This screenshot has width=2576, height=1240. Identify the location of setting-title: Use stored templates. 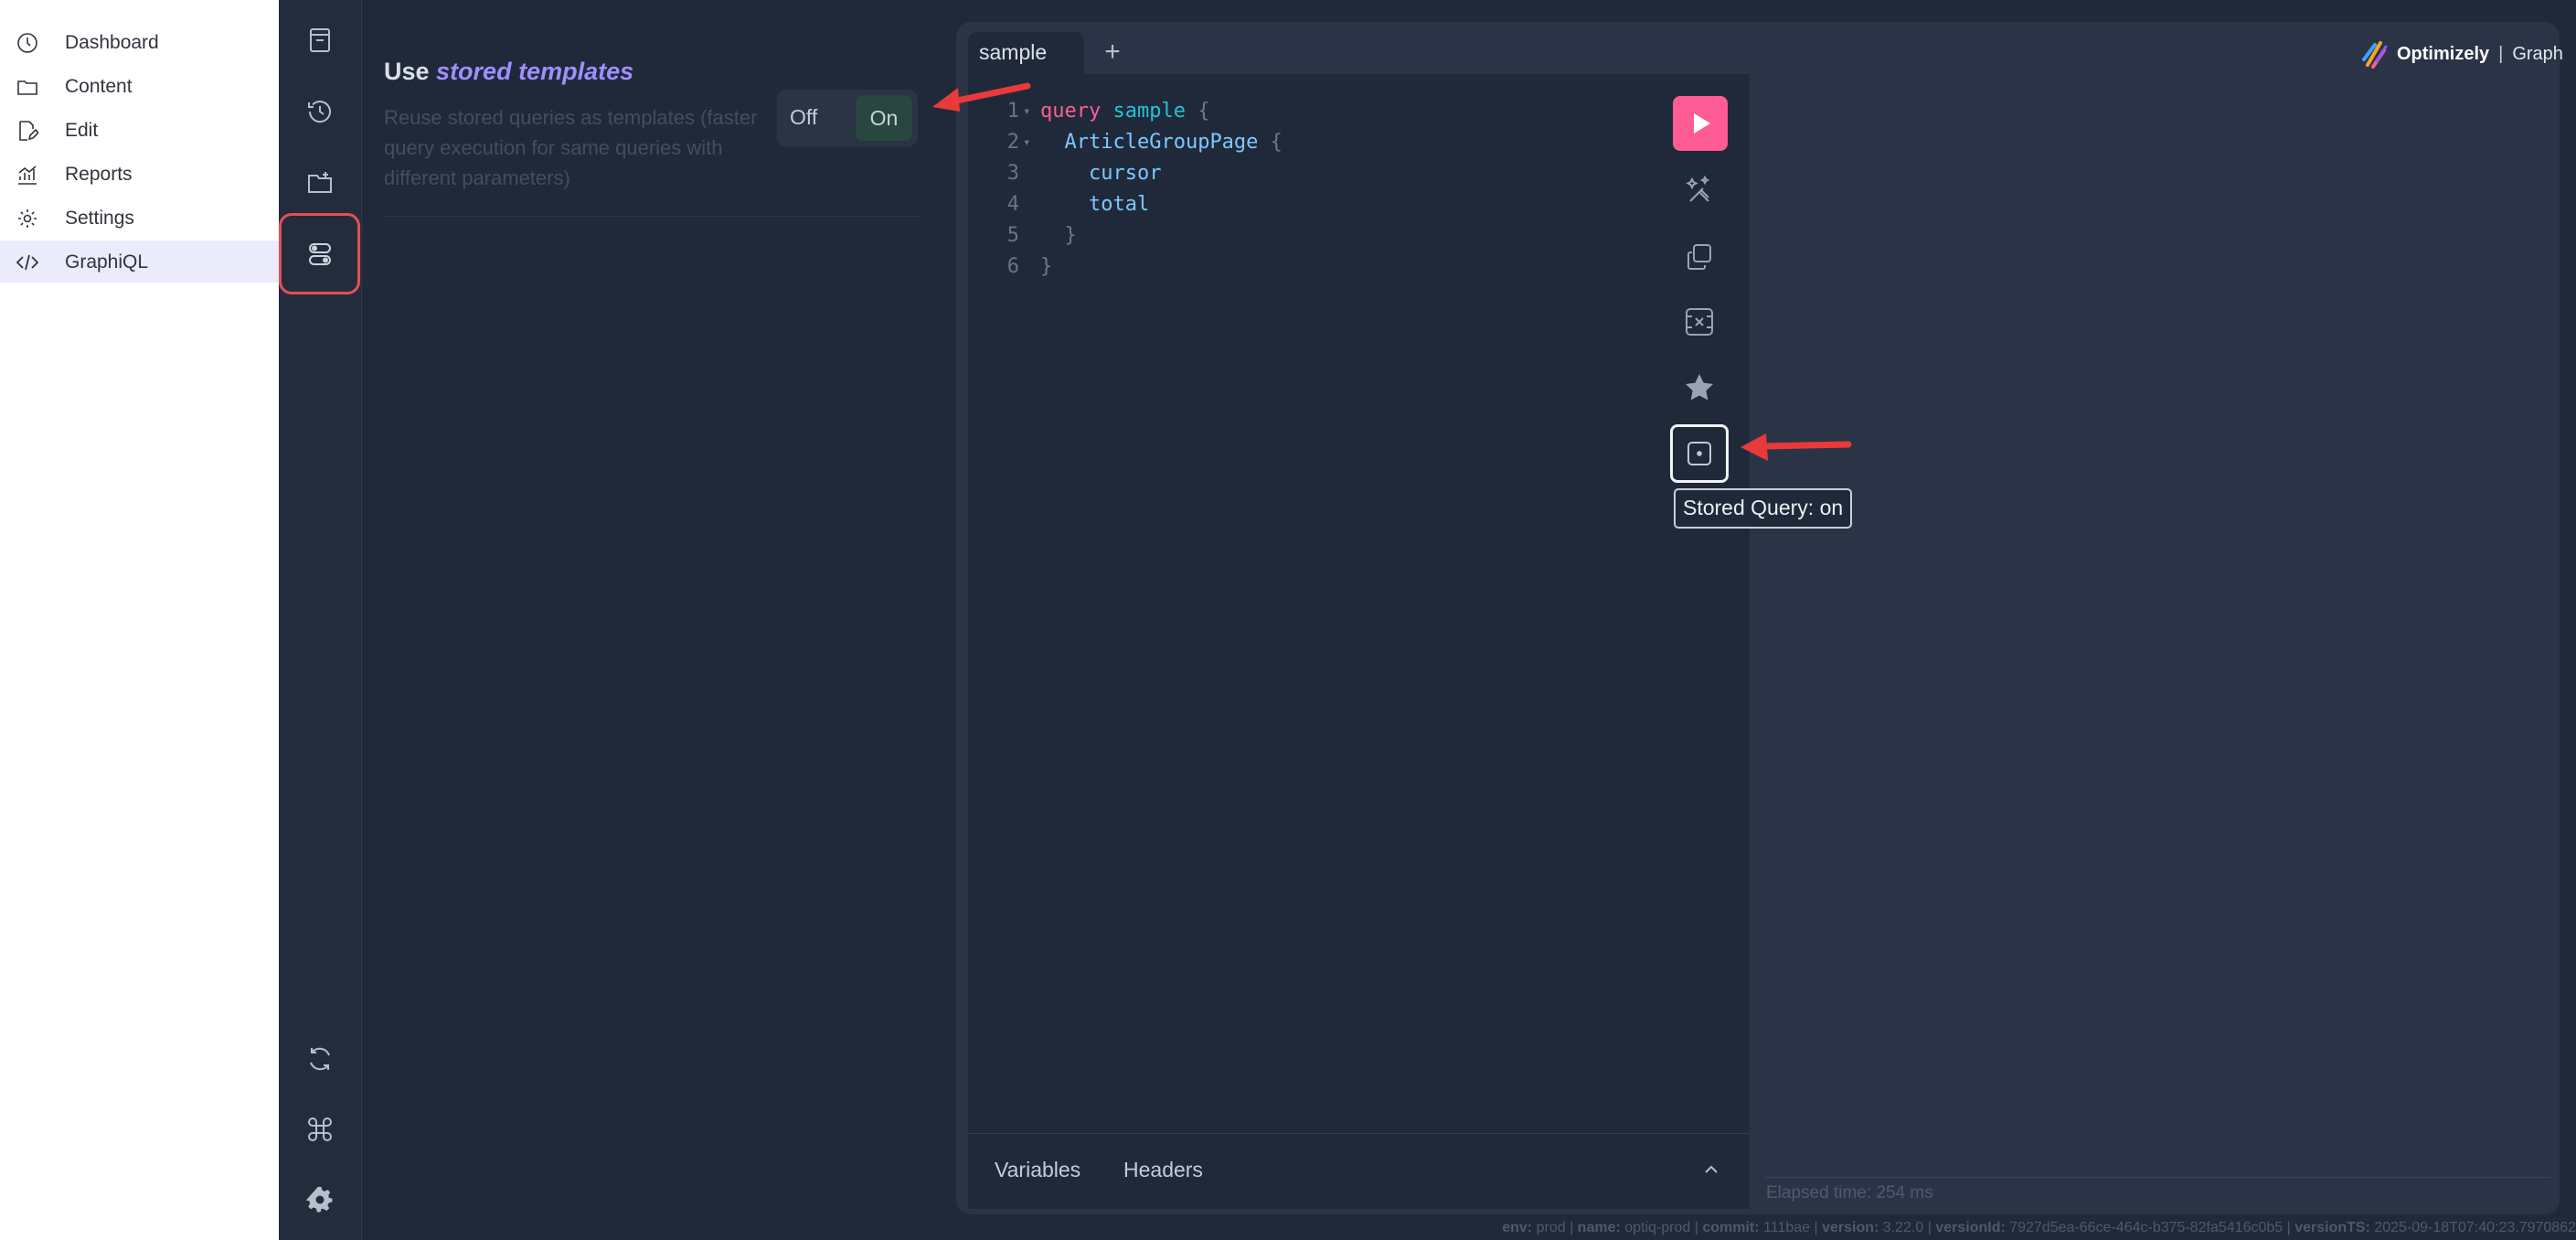
(508, 72).